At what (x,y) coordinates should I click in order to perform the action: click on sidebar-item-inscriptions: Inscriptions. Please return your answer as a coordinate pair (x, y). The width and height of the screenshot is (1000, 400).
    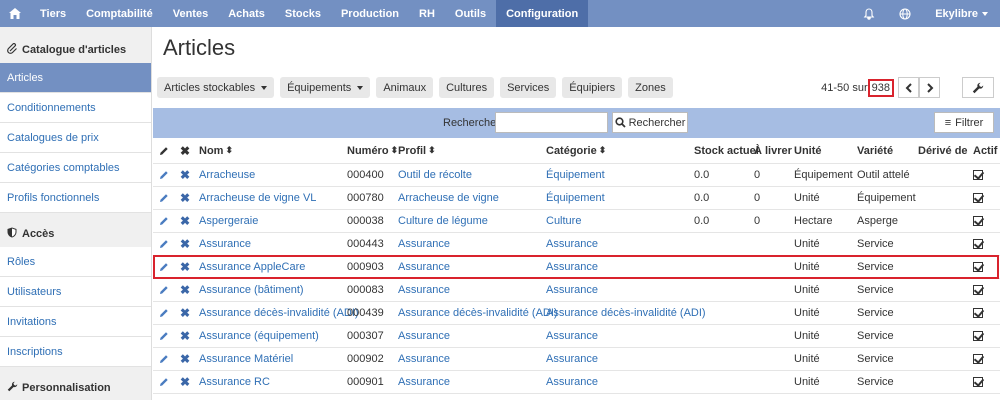
    Looking at the image, I should click on (75, 352).